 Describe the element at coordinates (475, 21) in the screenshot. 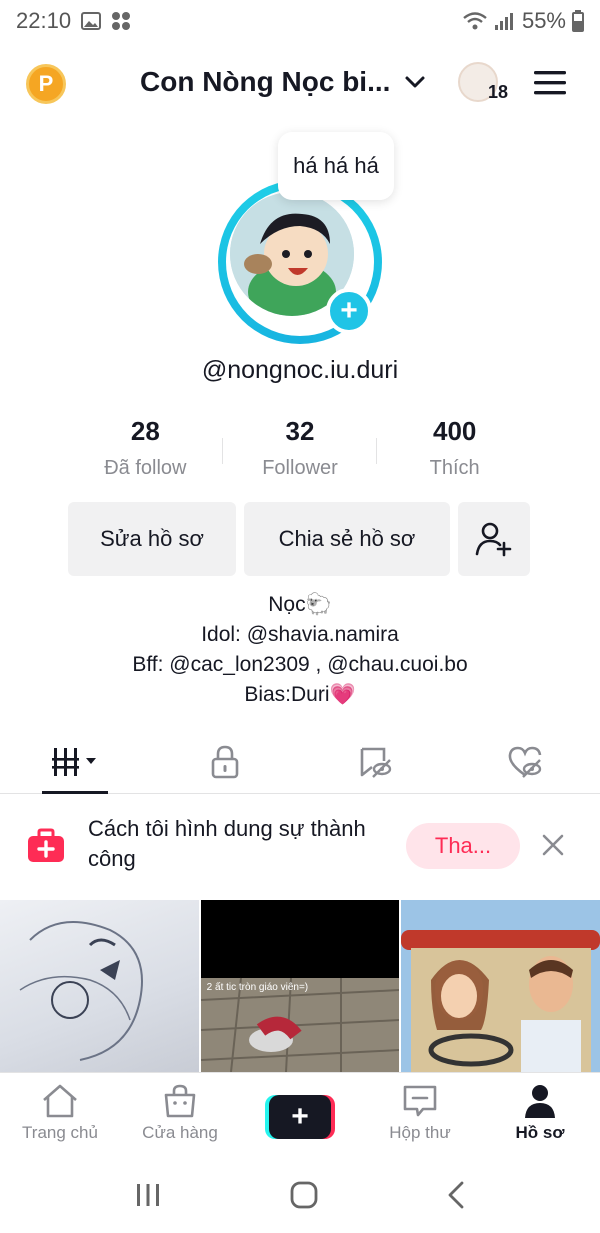

I see `wifi-icon` at that location.